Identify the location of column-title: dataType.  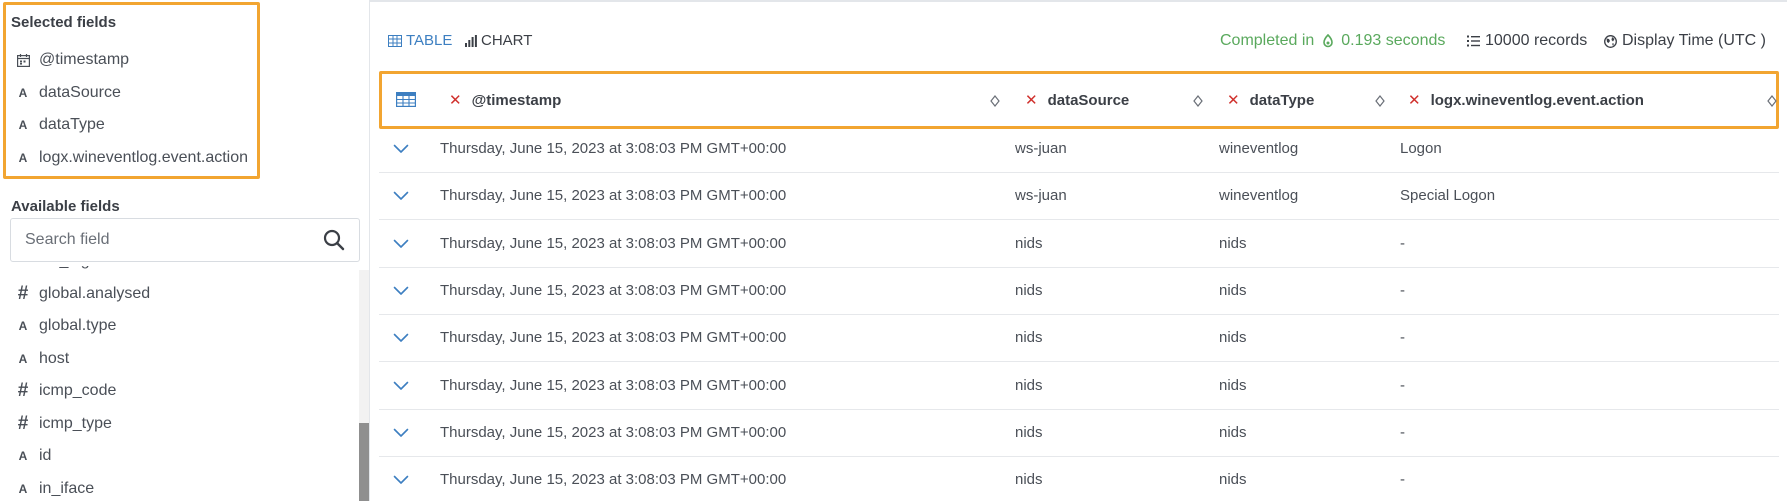
(1282, 100).